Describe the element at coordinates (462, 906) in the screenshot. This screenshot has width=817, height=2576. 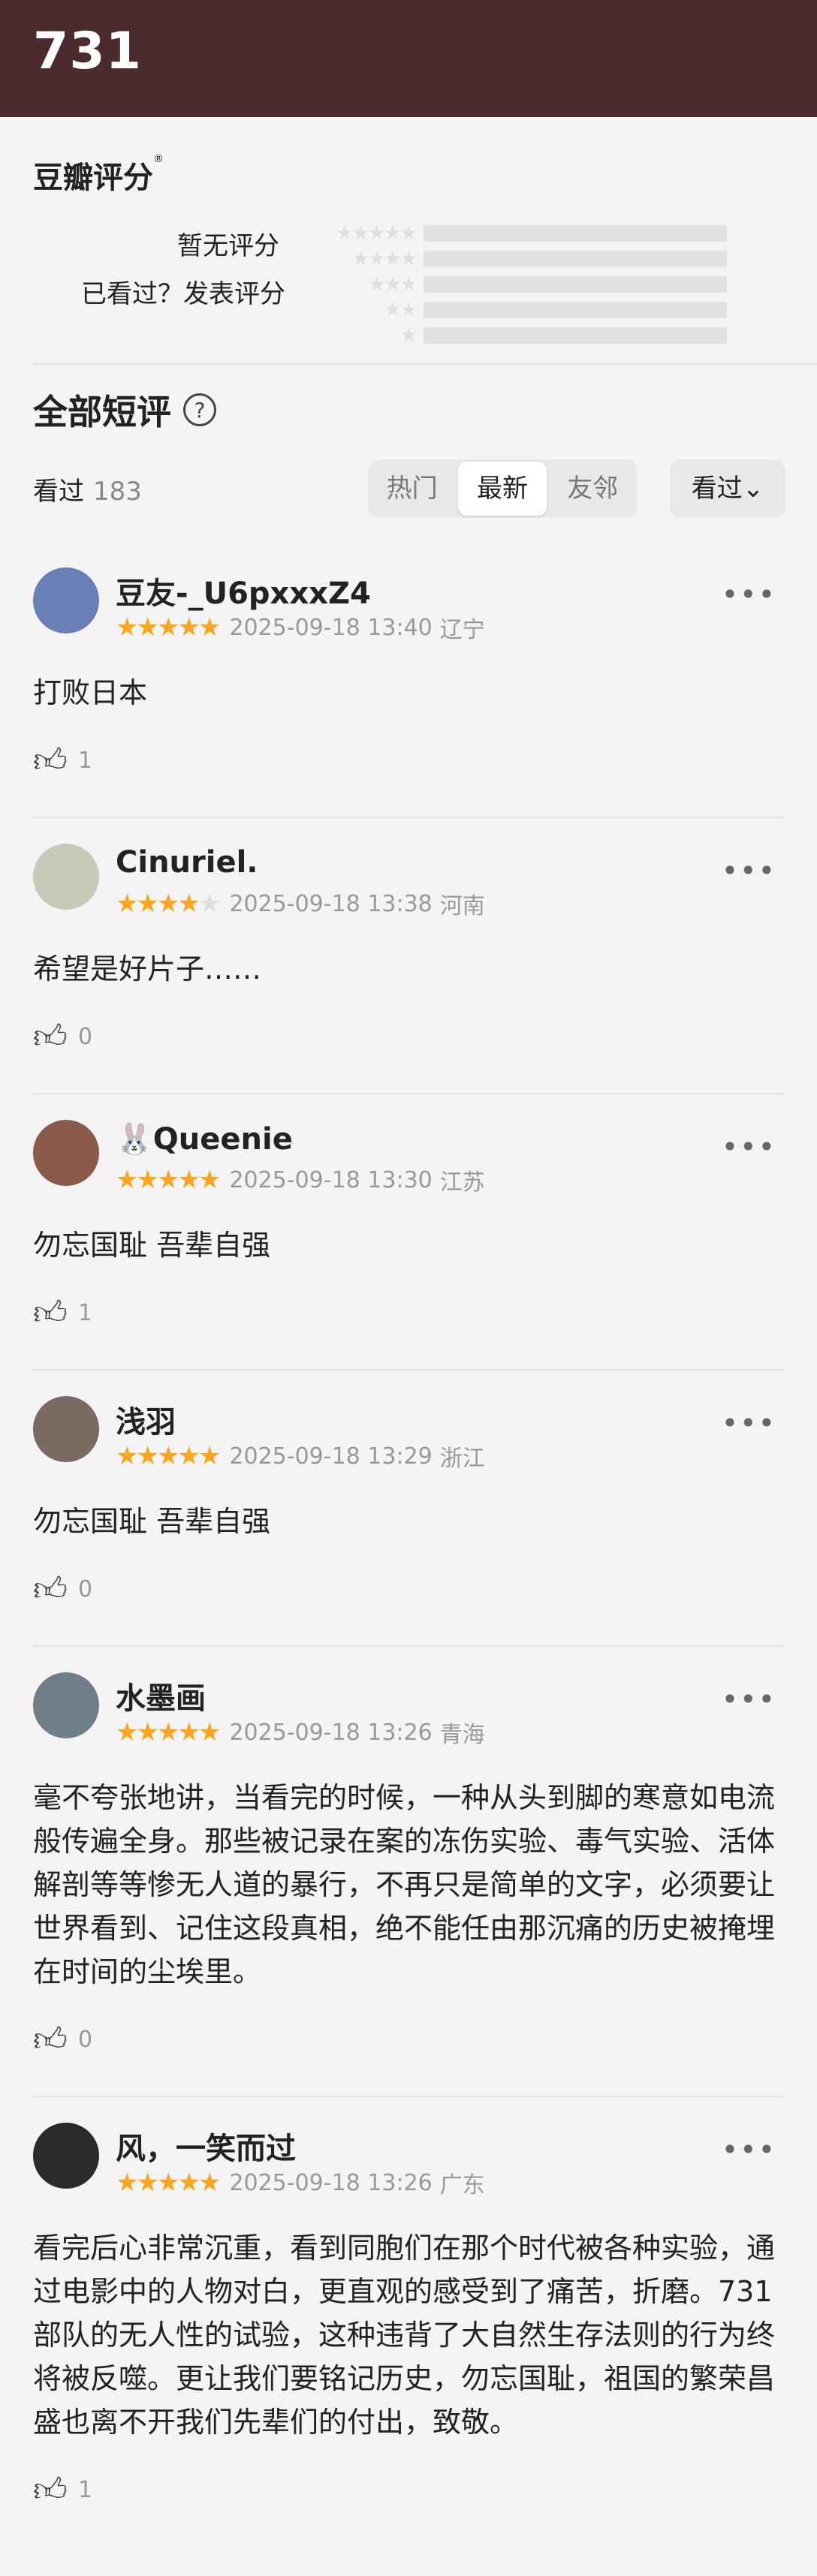
I see `comment-region: 河南` at that location.